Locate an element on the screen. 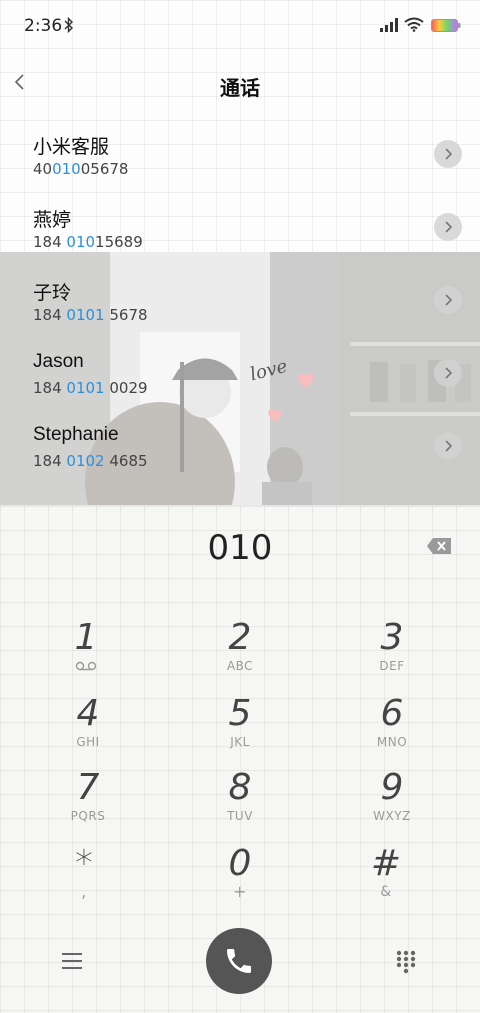  key-0: 0 + is located at coordinates (240, 879).